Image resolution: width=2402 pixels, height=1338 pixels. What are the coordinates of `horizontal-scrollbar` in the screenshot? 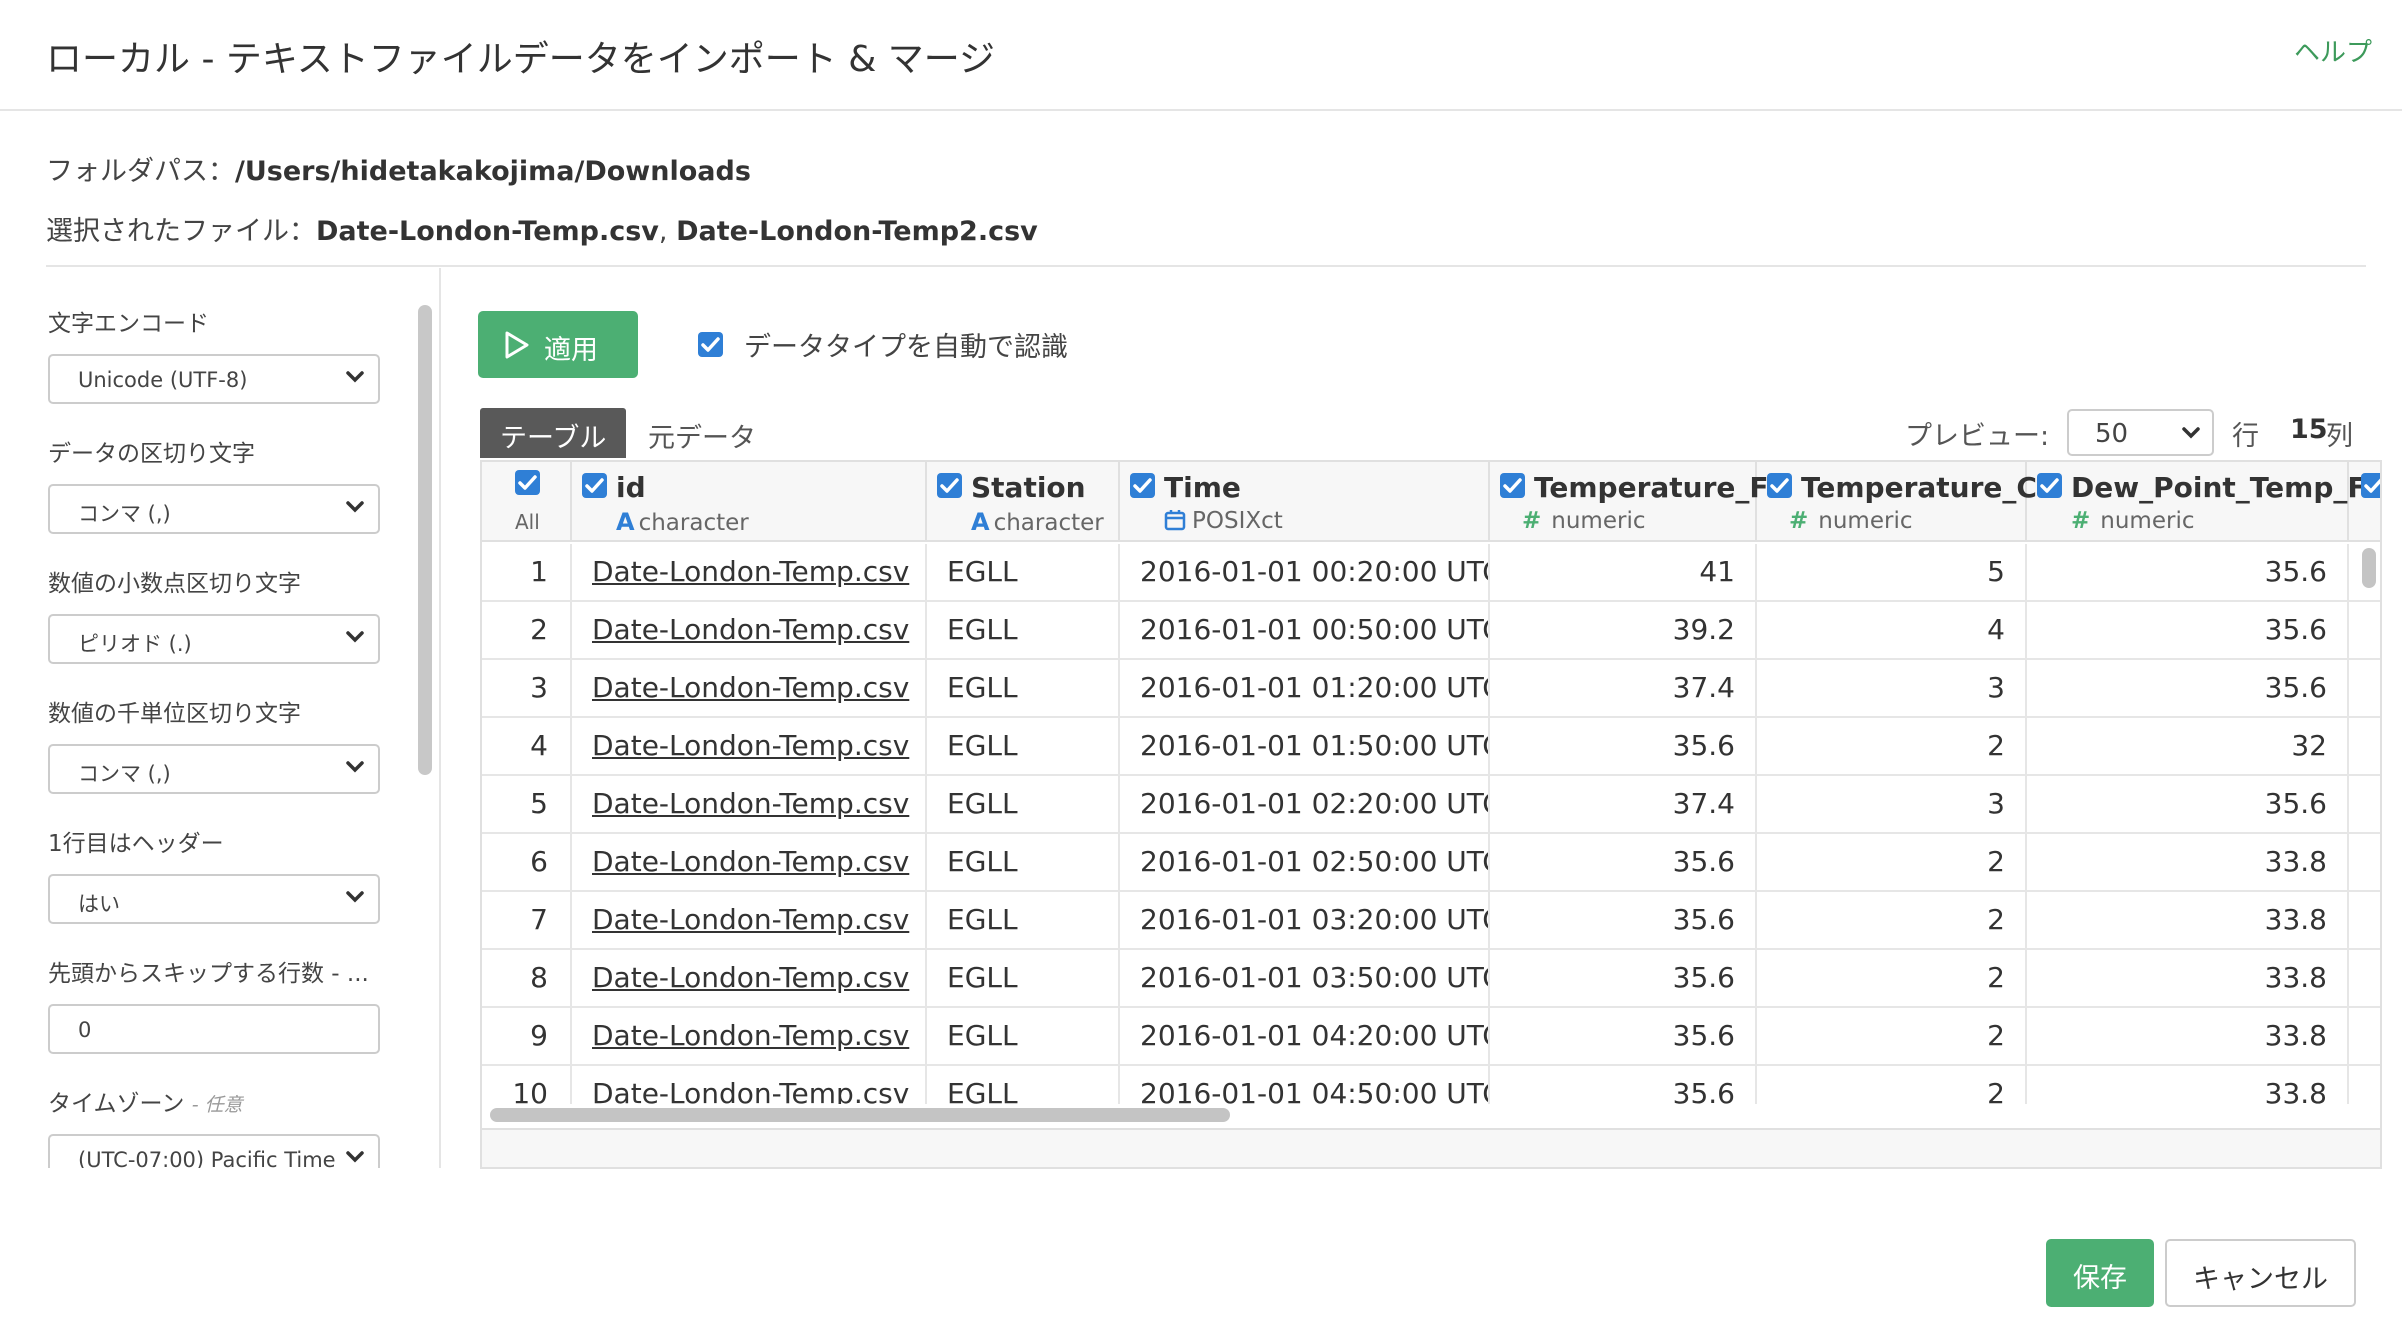 It's located at (860, 1115).